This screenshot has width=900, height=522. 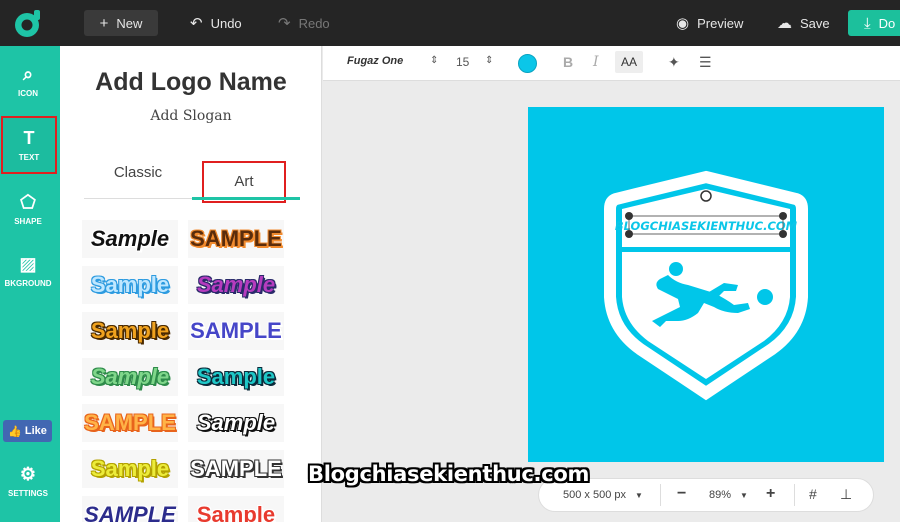 I want to click on like-label: Like, so click(x=35, y=431).